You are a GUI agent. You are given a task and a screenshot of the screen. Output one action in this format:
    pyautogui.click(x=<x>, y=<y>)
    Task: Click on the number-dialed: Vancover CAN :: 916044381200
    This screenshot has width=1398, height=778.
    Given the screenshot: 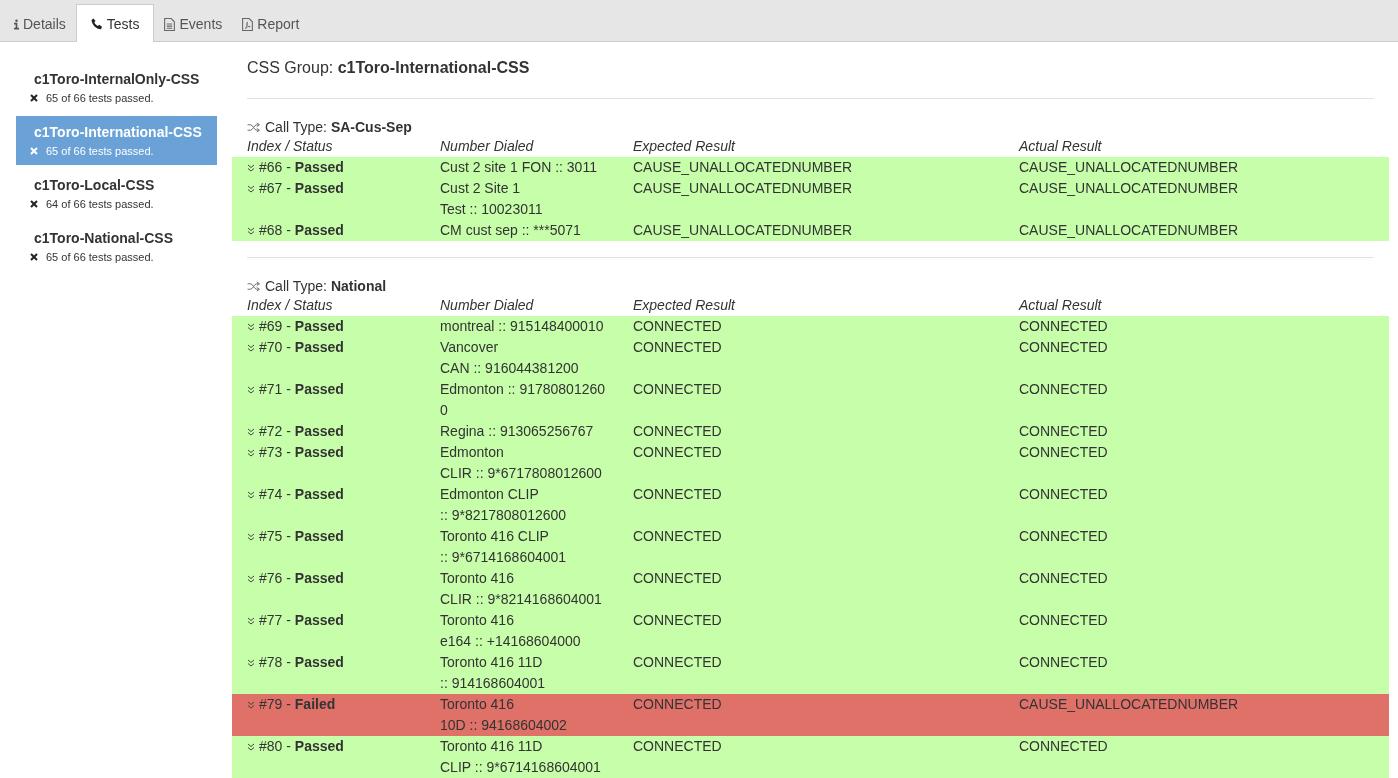 What is the action you would take?
    pyautogui.click(x=510, y=358)
    